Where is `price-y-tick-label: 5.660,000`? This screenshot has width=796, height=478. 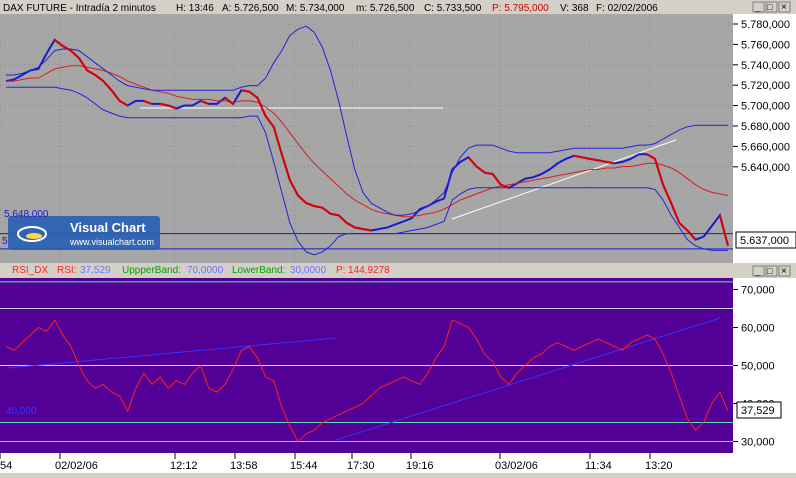
price-y-tick-label: 5.660,000 is located at coordinates (765, 147).